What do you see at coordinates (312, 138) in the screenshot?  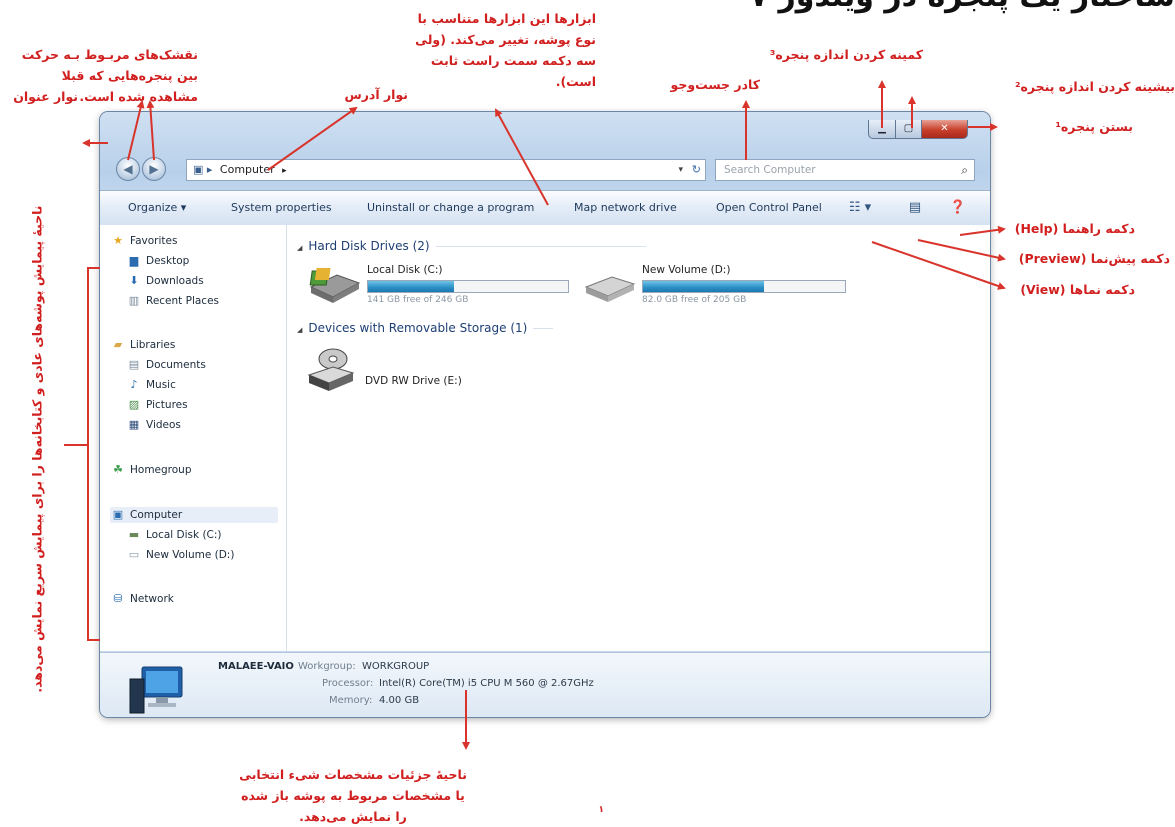 I see `arrow-address-bar` at bounding box center [312, 138].